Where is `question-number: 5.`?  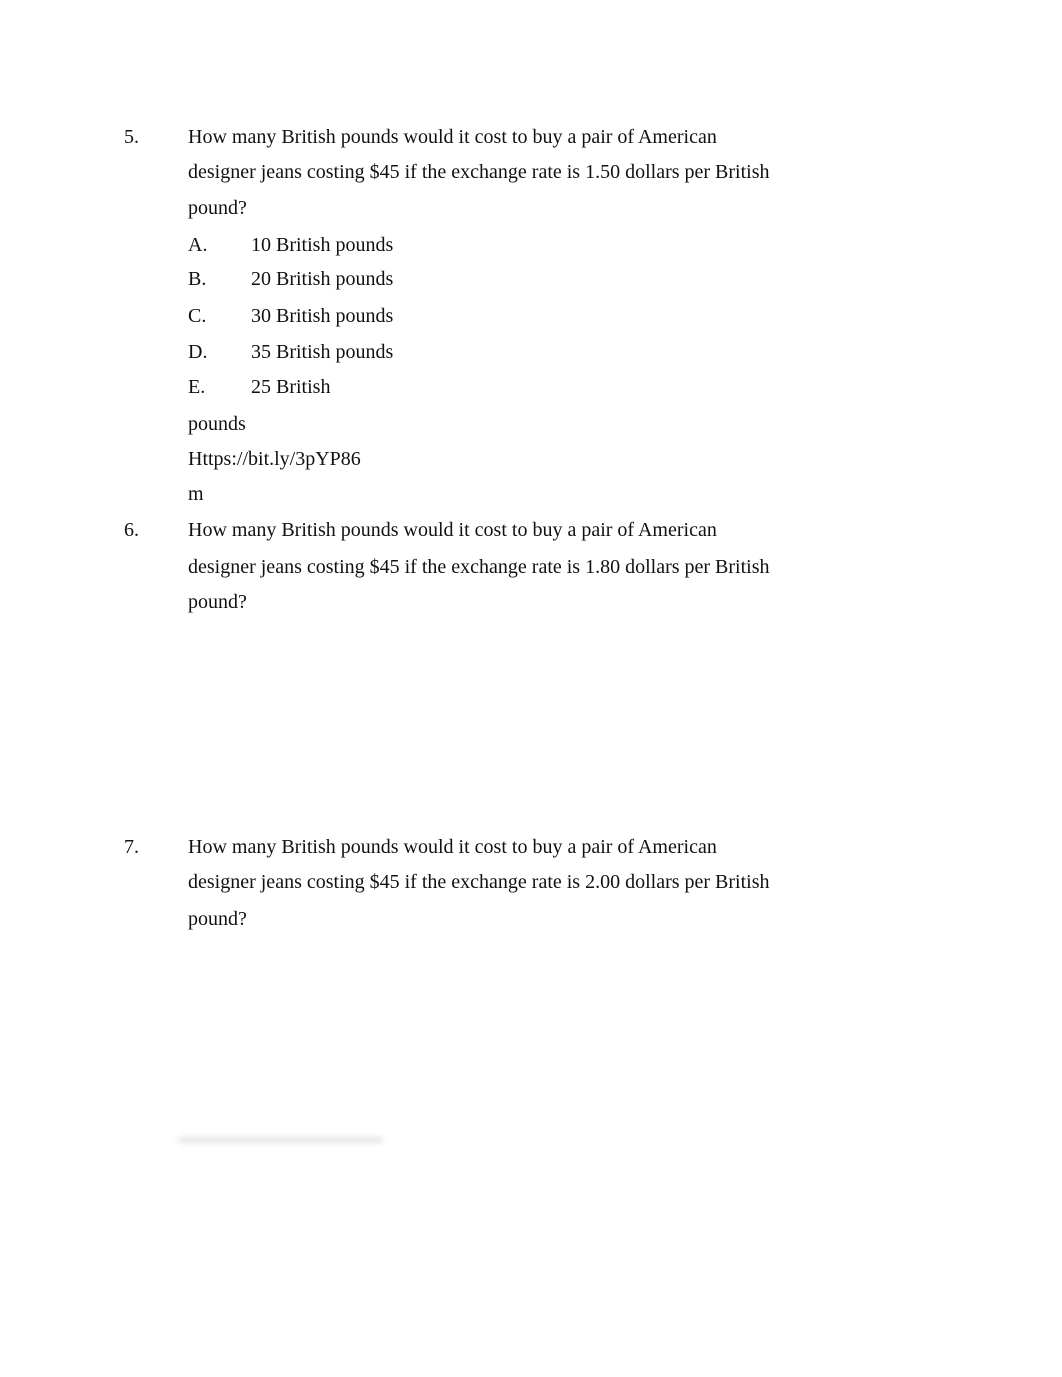 question-number: 5. is located at coordinates (131, 137).